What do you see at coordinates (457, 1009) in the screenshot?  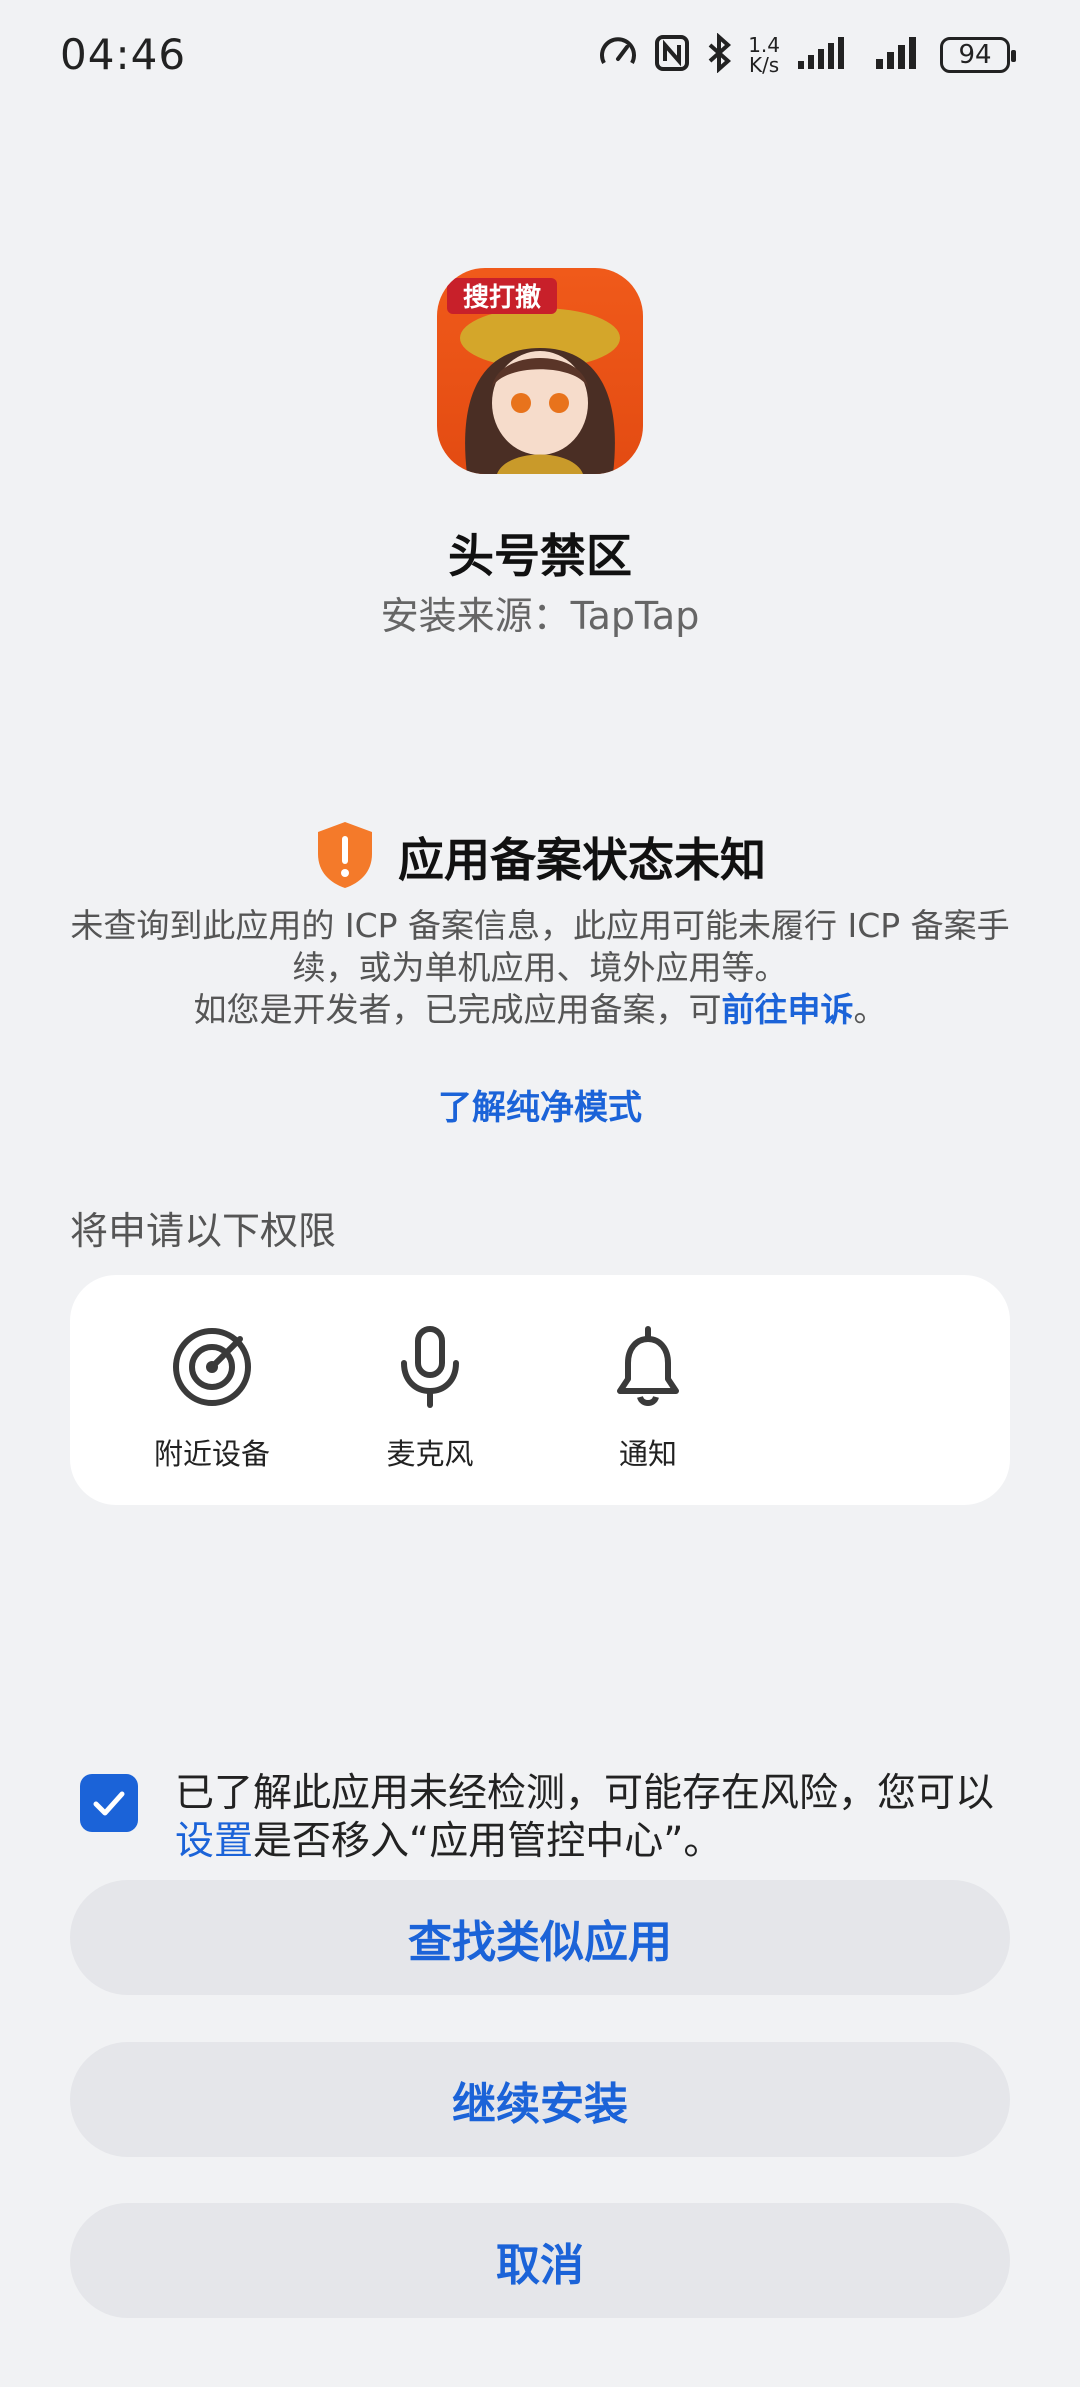 I see `warning-desc-prefix: 如您是开发者，已完成应用备案，可` at bounding box center [457, 1009].